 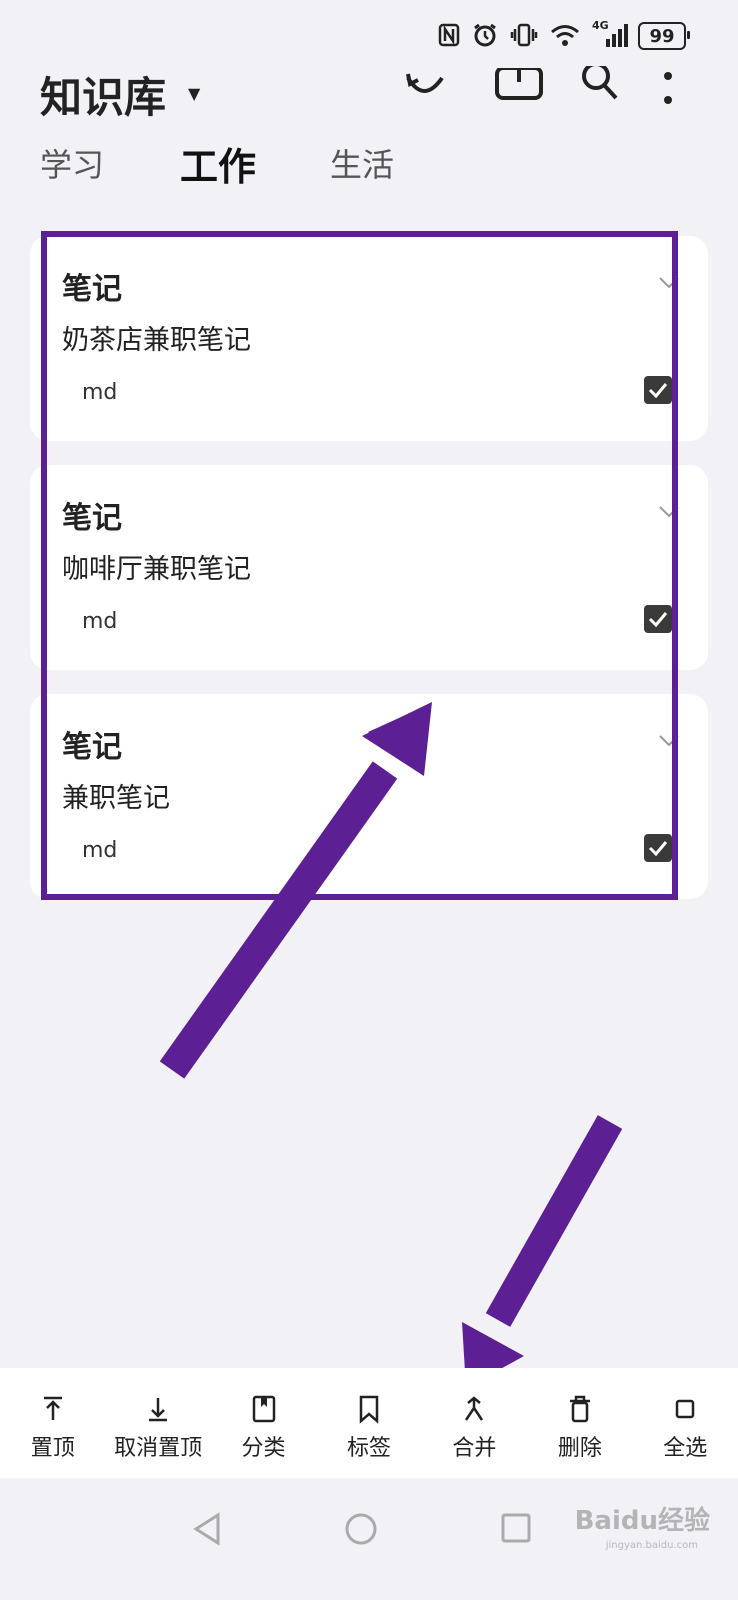 I want to click on note-card: 笔记 咖啡厅兼职笔记 md, so click(x=369, y=567).